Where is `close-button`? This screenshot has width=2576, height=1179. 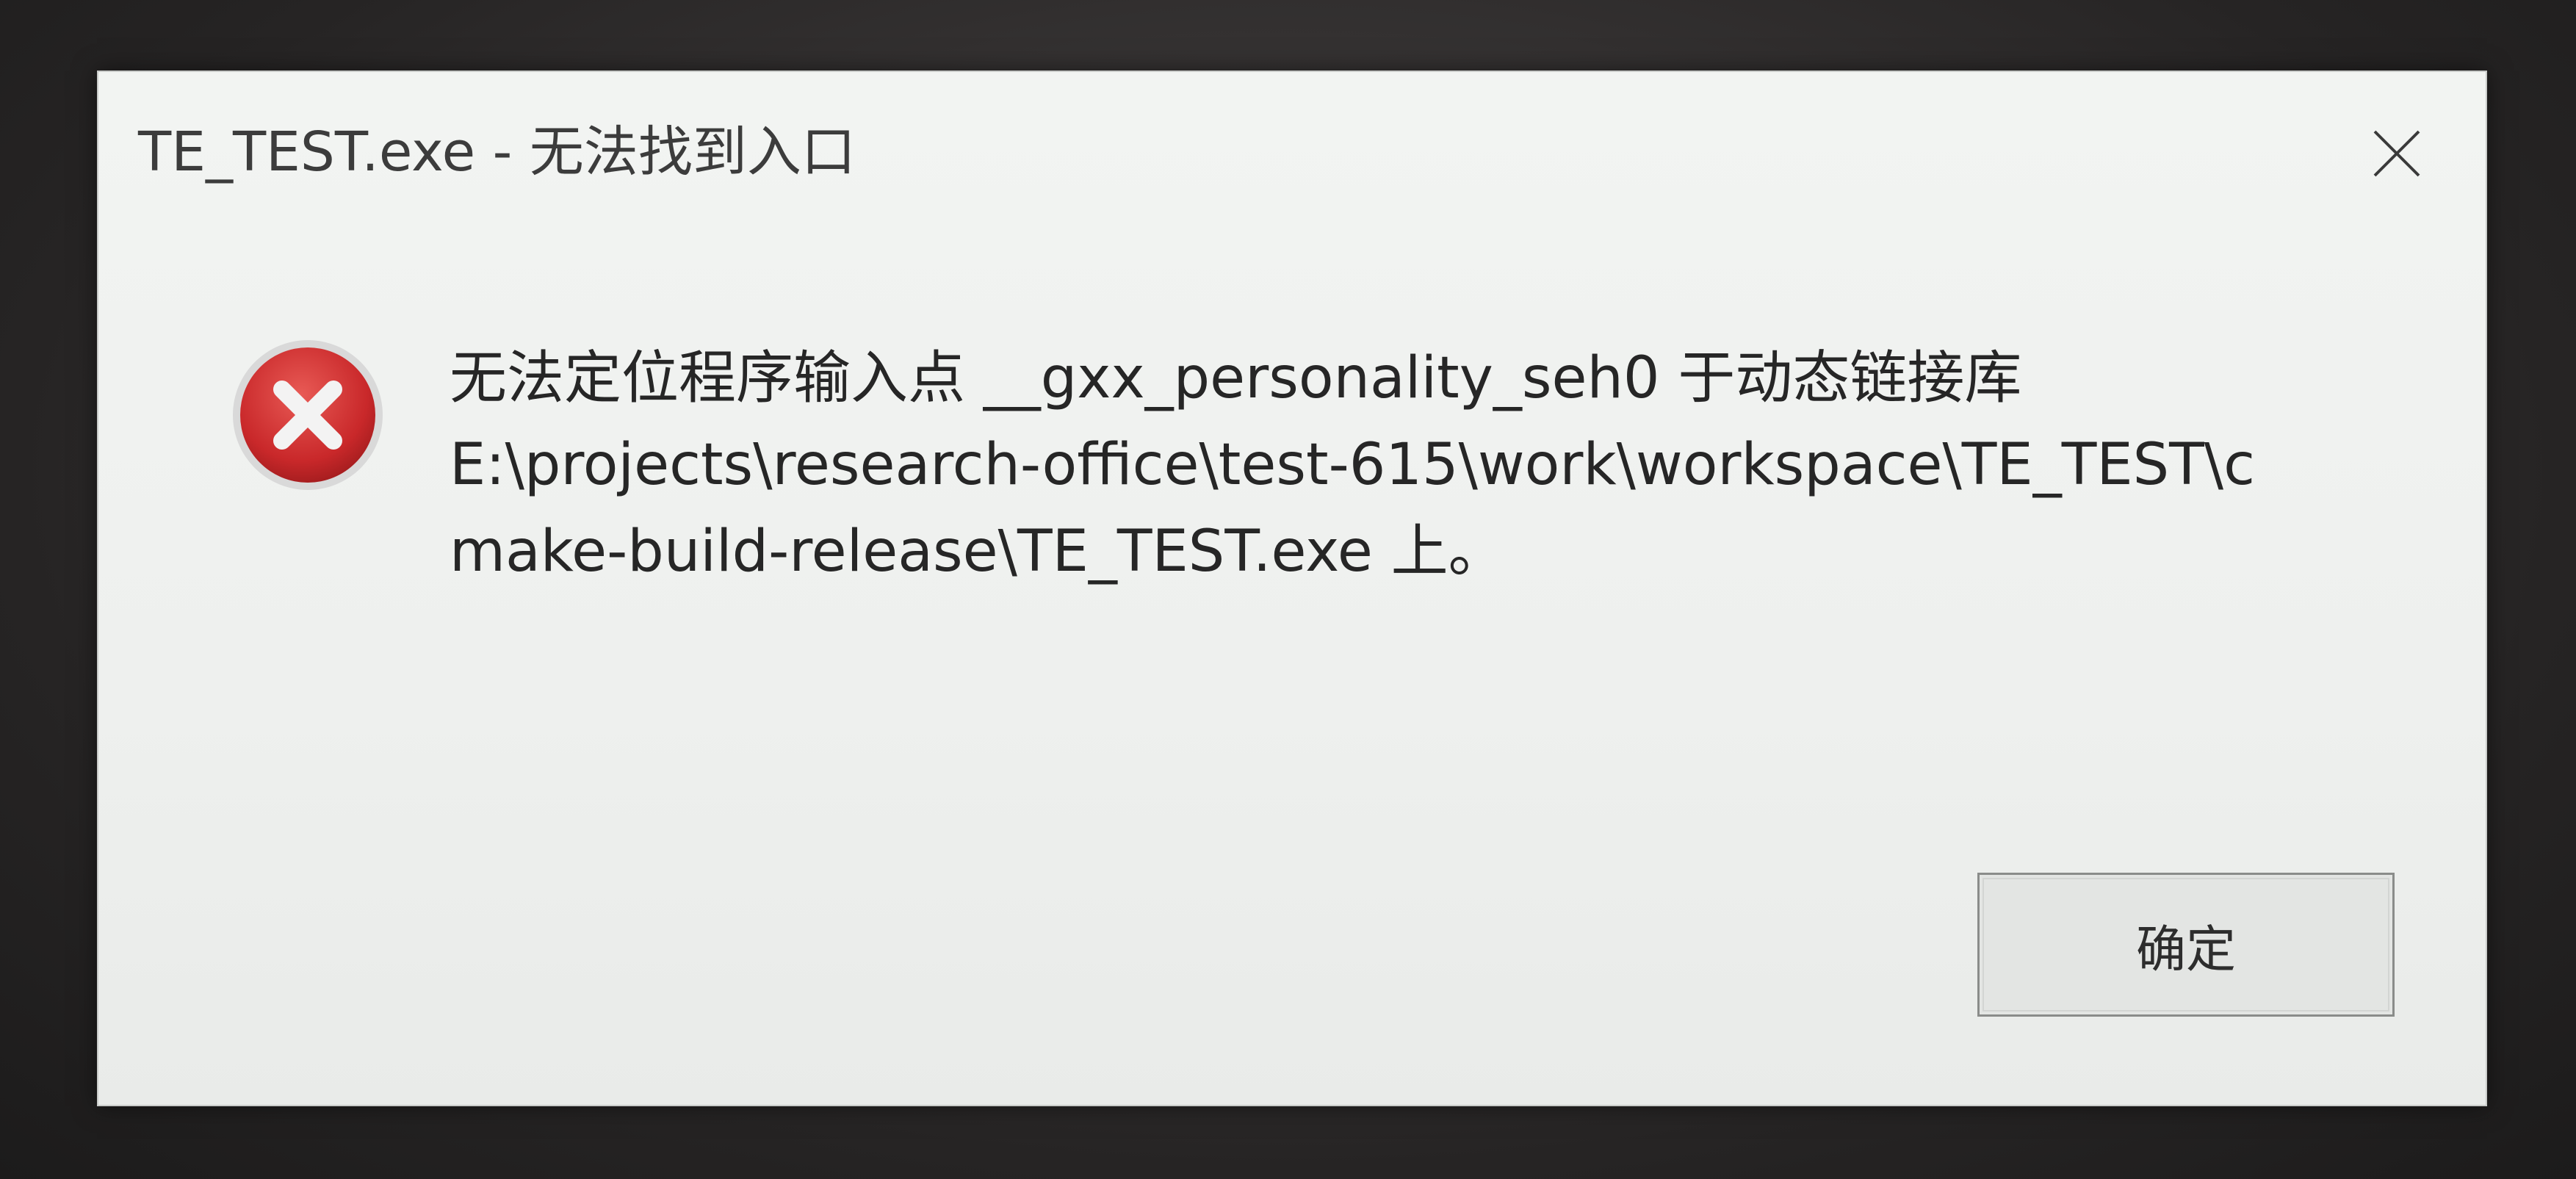
close-button is located at coordinates (2396, 154).